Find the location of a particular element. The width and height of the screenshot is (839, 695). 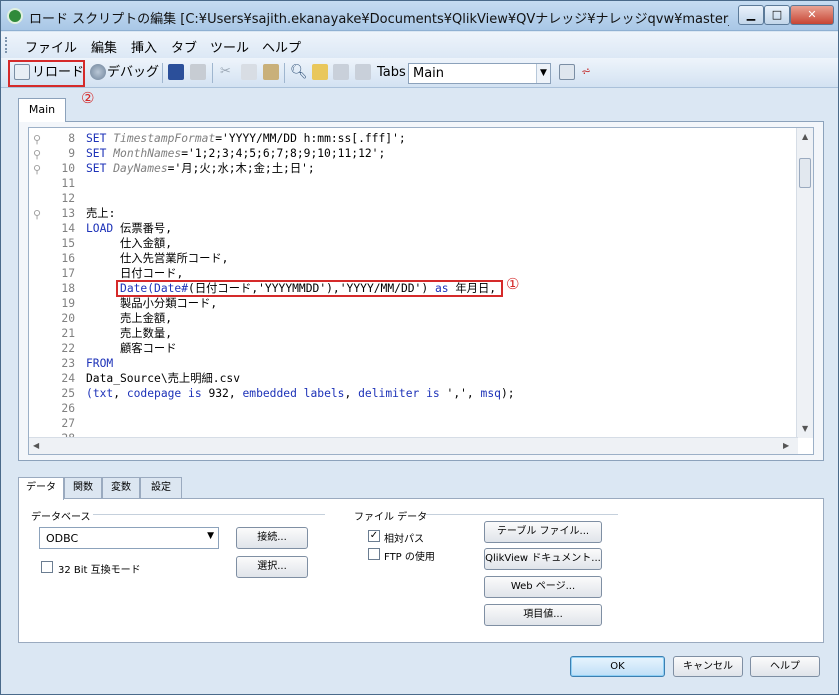

tab-variables: 変数 is located at coordinates (121, 488).